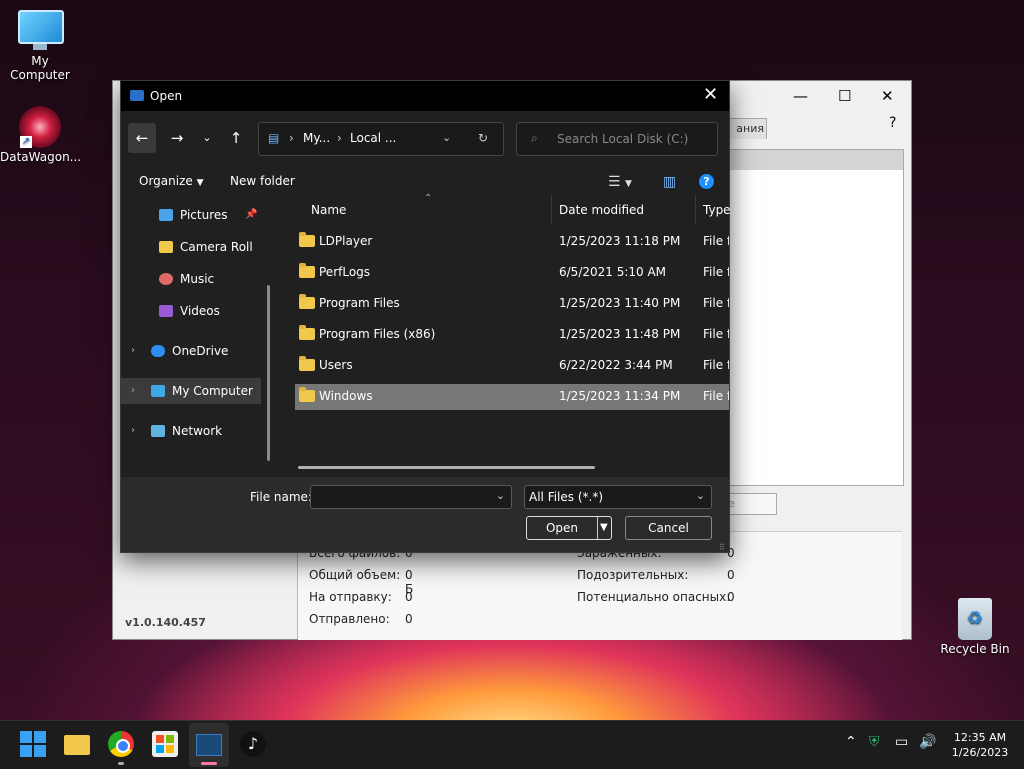 This screenshot has width=1024, height=769. Describe the element at coordinates (710, 94) in the screenshot. I see `close-icon: ✕` at that location.